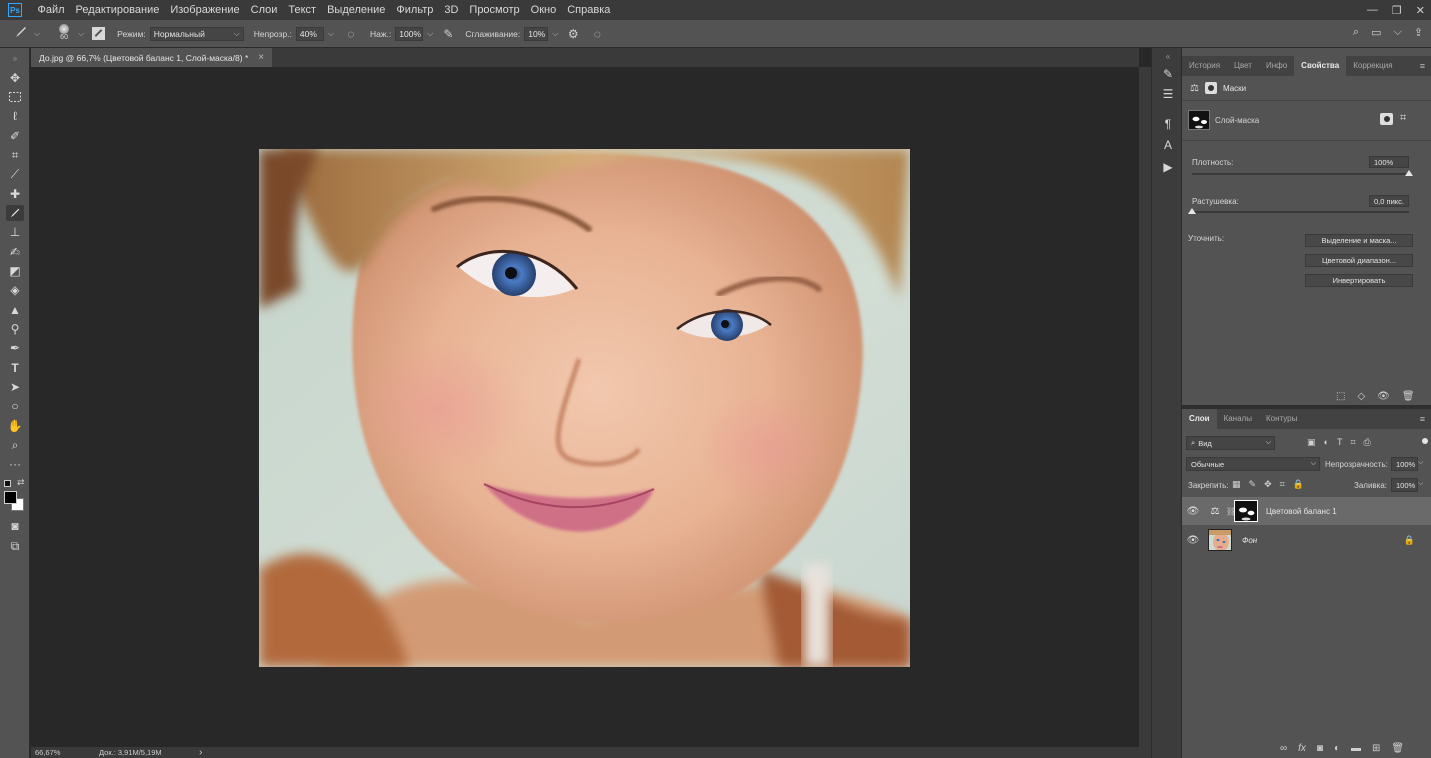 Image resolution: width=1431 pixels, height=758 pixels. I want to click on lock-transparent-icon: ▦, so click(1236, 484).